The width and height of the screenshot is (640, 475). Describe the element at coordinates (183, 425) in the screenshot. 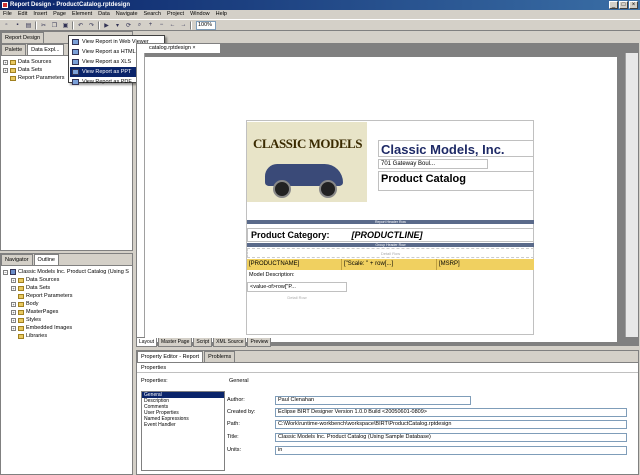

I see `list-item-event-handler: Event Handler` at that location.